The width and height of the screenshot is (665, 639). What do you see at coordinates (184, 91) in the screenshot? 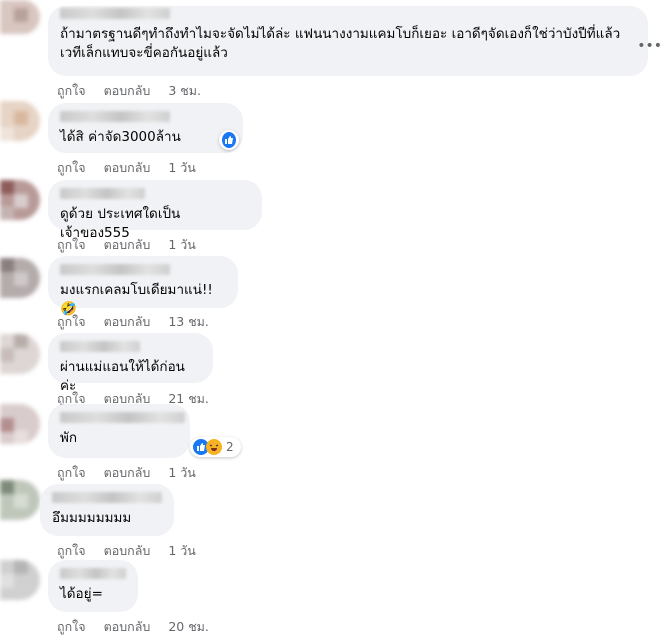
I see `timestamp: 3 ชม.` at bounding box center [184, 91].